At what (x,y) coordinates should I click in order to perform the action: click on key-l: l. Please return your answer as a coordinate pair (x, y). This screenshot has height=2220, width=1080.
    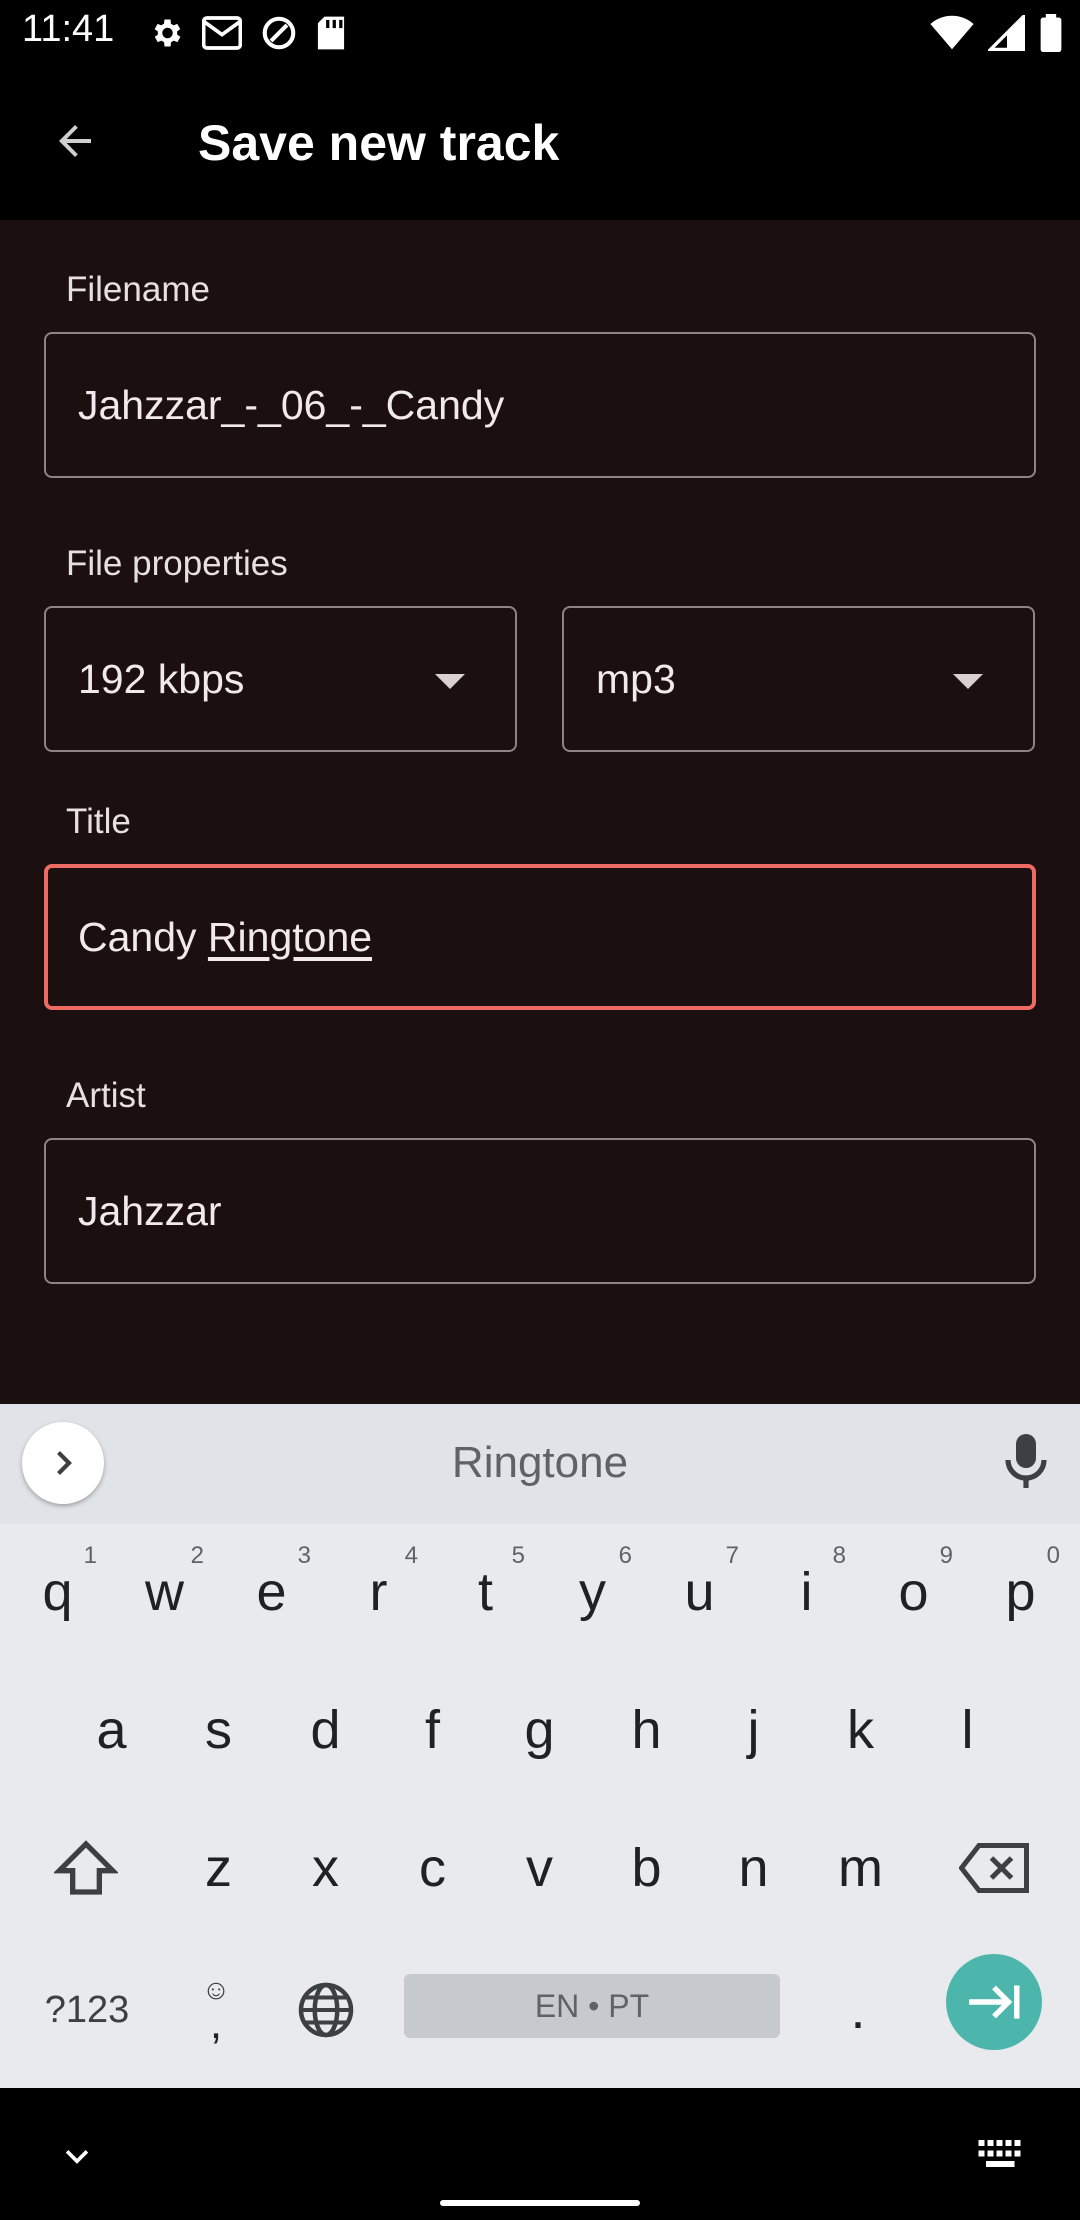
    Looking at the image, I should click on (967, 1730).